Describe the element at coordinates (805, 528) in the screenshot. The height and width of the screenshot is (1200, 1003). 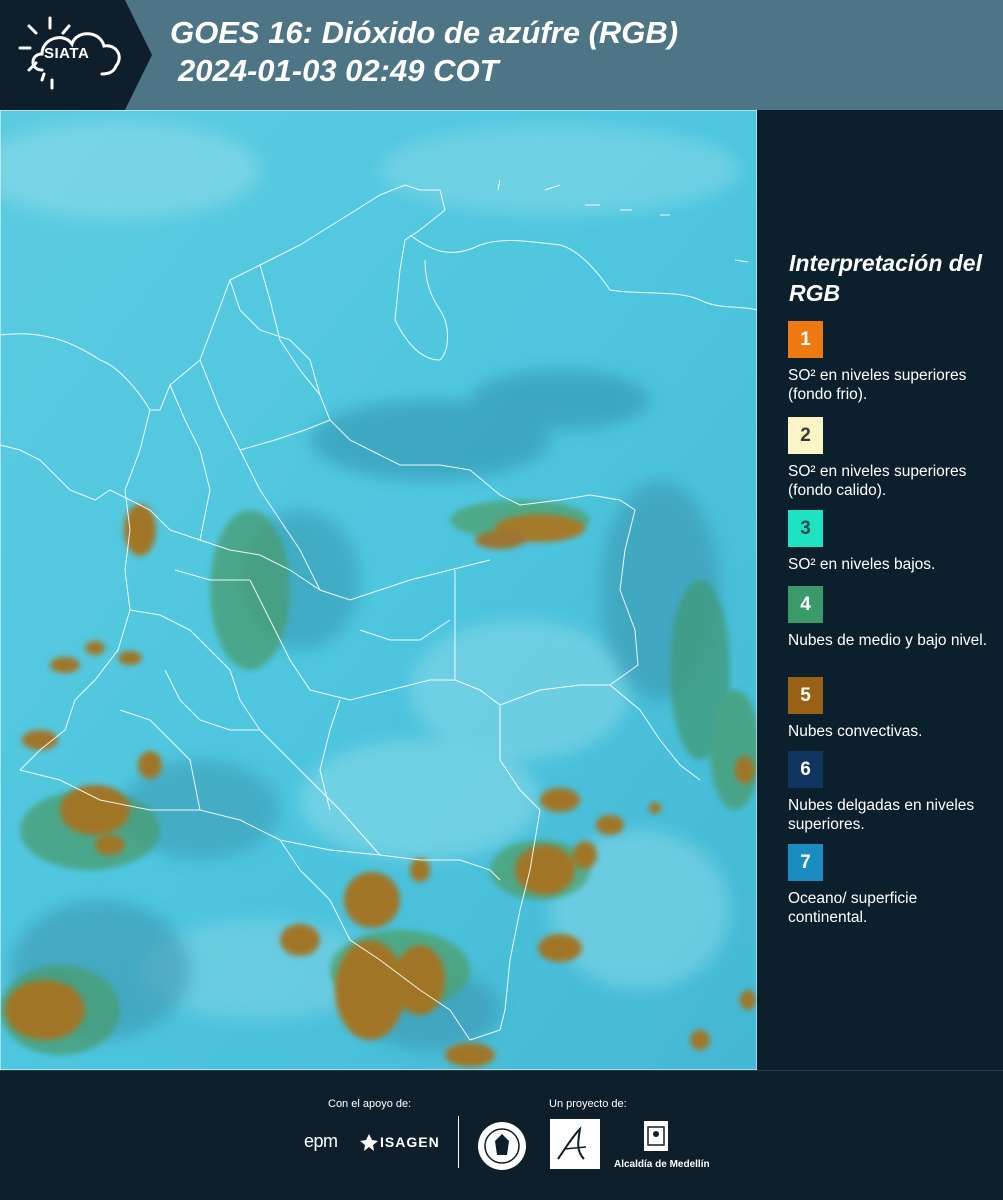
I see `legend-swatch-3: 3` at that location.